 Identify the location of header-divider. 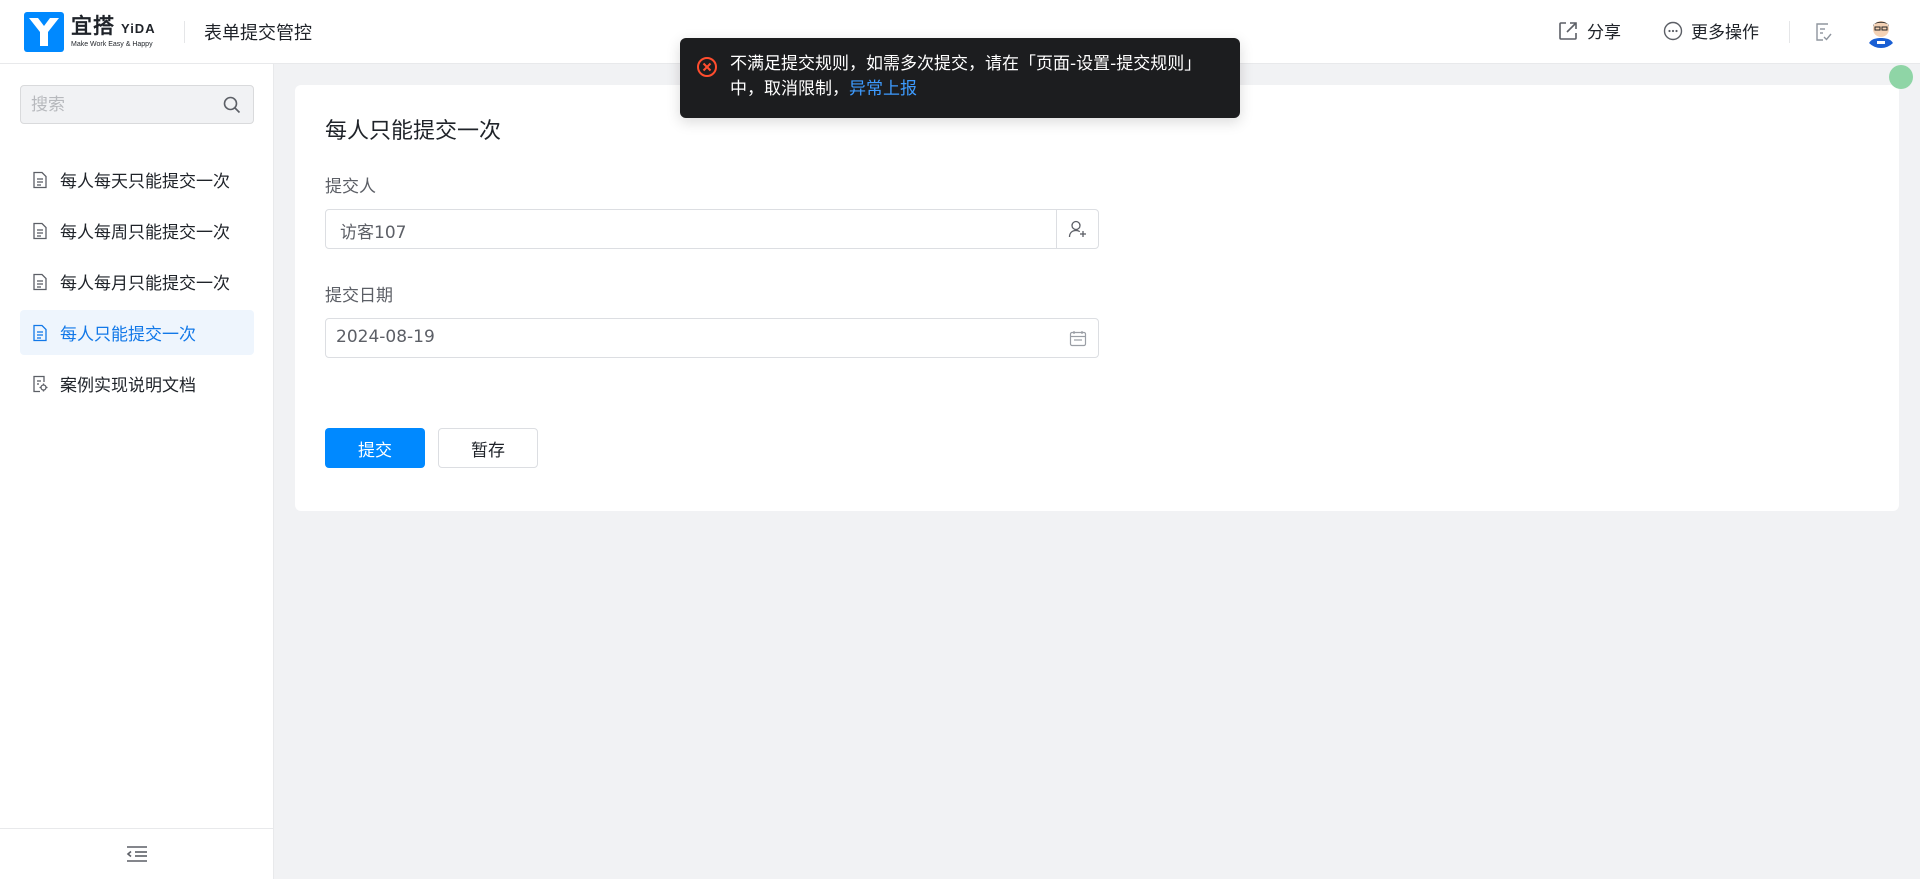
(184, 32).